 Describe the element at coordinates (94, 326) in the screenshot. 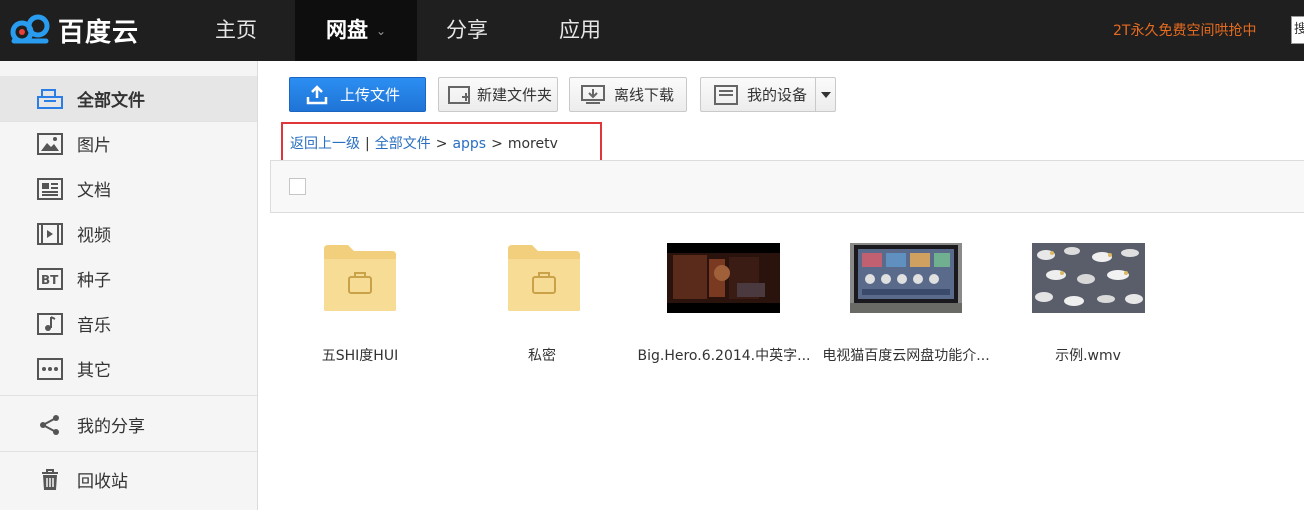

I see `sidebar-item-label: 音乐` at that location.